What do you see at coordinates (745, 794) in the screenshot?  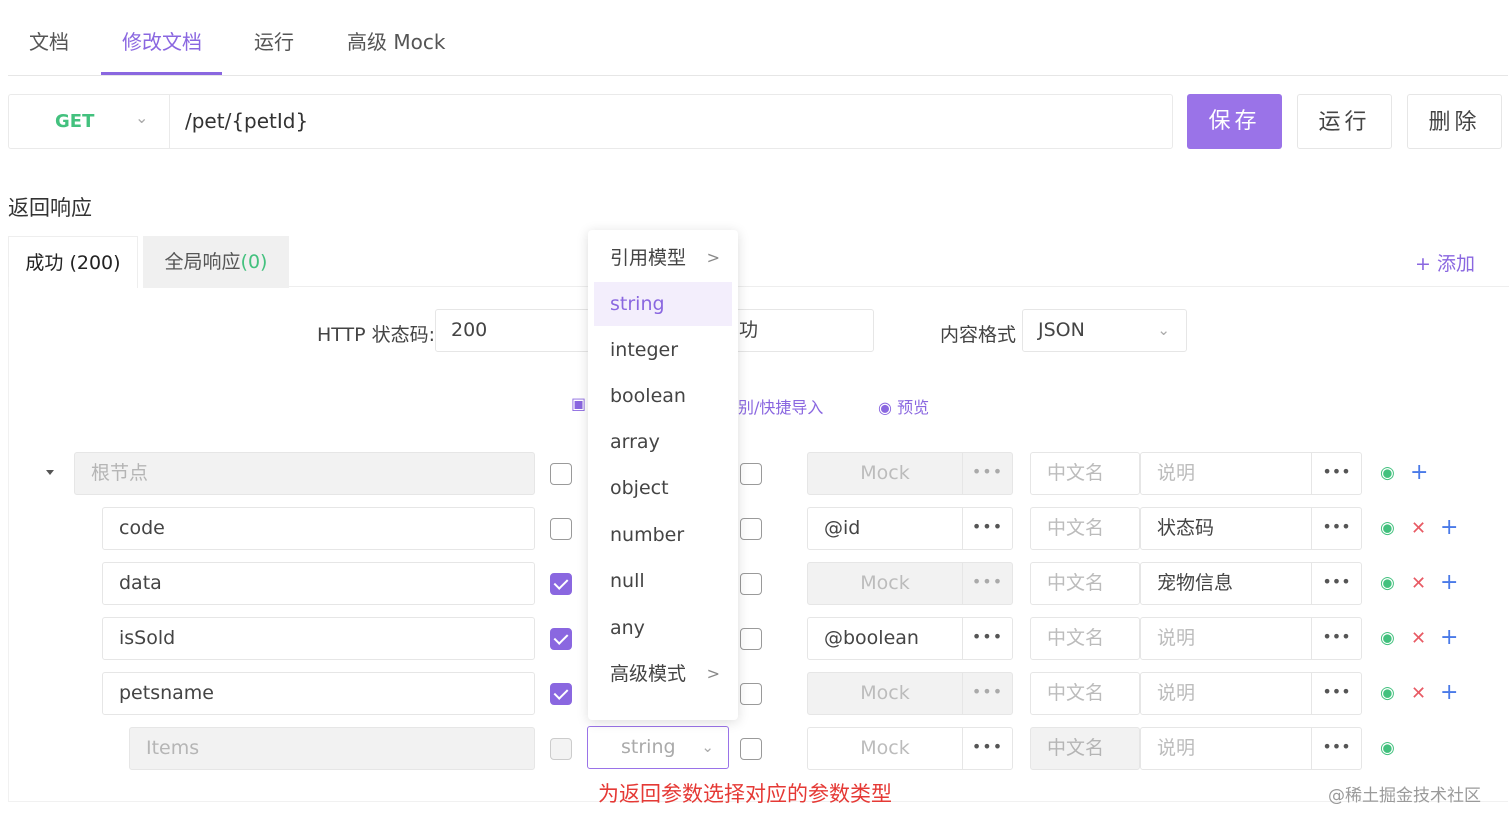 I see `annotation-note: 为返回参数选择对应的参数类型` at bounding box center [745, 794].